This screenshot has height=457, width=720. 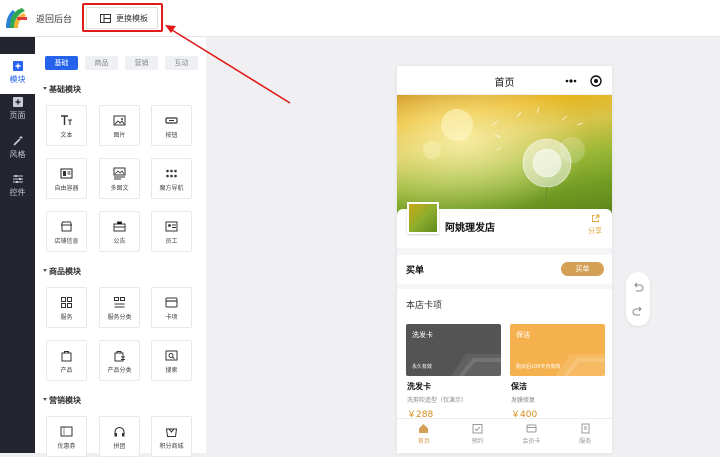 I want to click on card-item-care: 保洁 购买后100天内有效, so click(x=557, y=350).